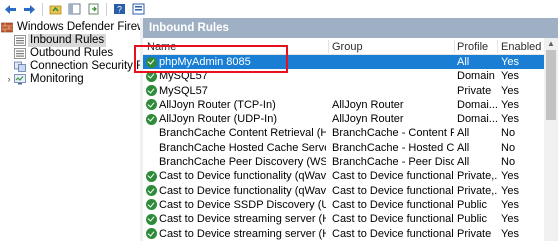 The image size is (558, 241). I want to click on toolbar: ?, so click(279, 9).